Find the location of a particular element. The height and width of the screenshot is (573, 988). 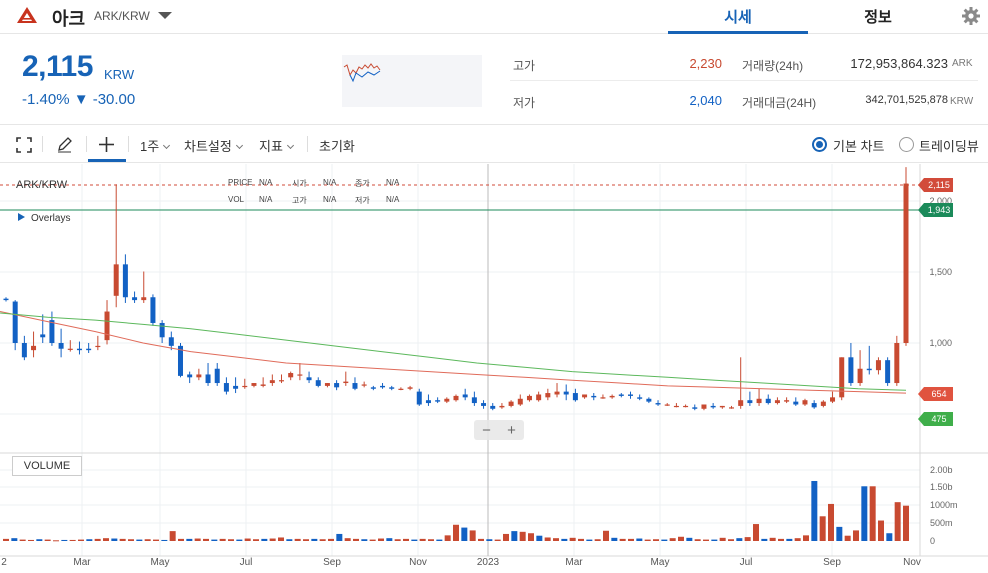

tab-price: 시세 is located at coordinates (738, 20).